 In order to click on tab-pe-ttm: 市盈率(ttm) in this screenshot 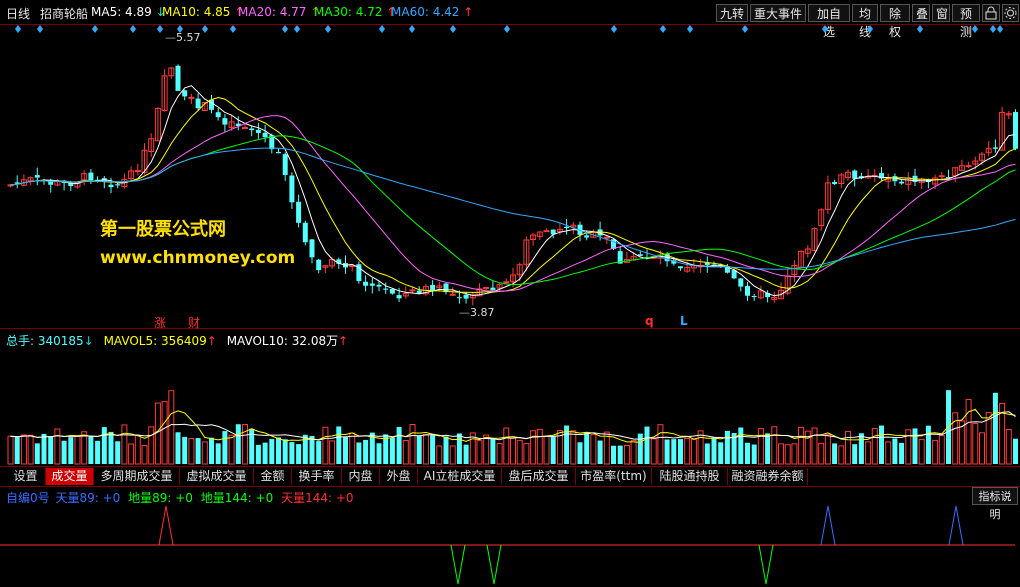, I will do `click(614, 476)`.